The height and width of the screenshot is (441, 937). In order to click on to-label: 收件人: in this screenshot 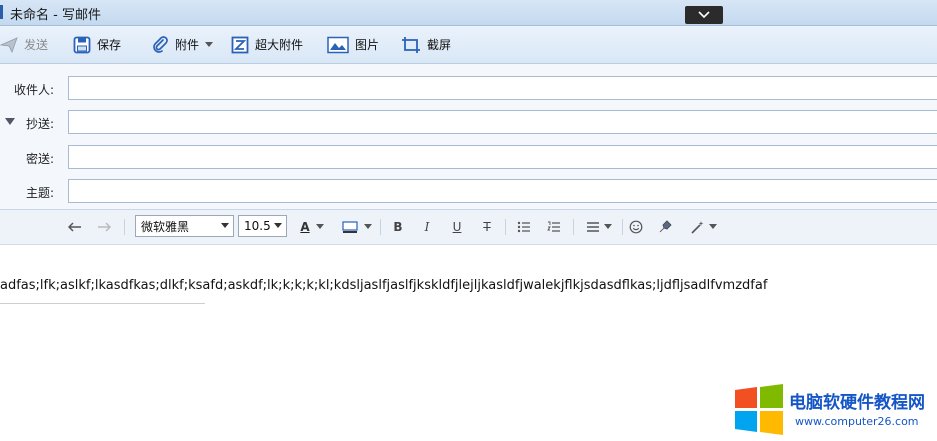, I will do `click(33, 90)`.